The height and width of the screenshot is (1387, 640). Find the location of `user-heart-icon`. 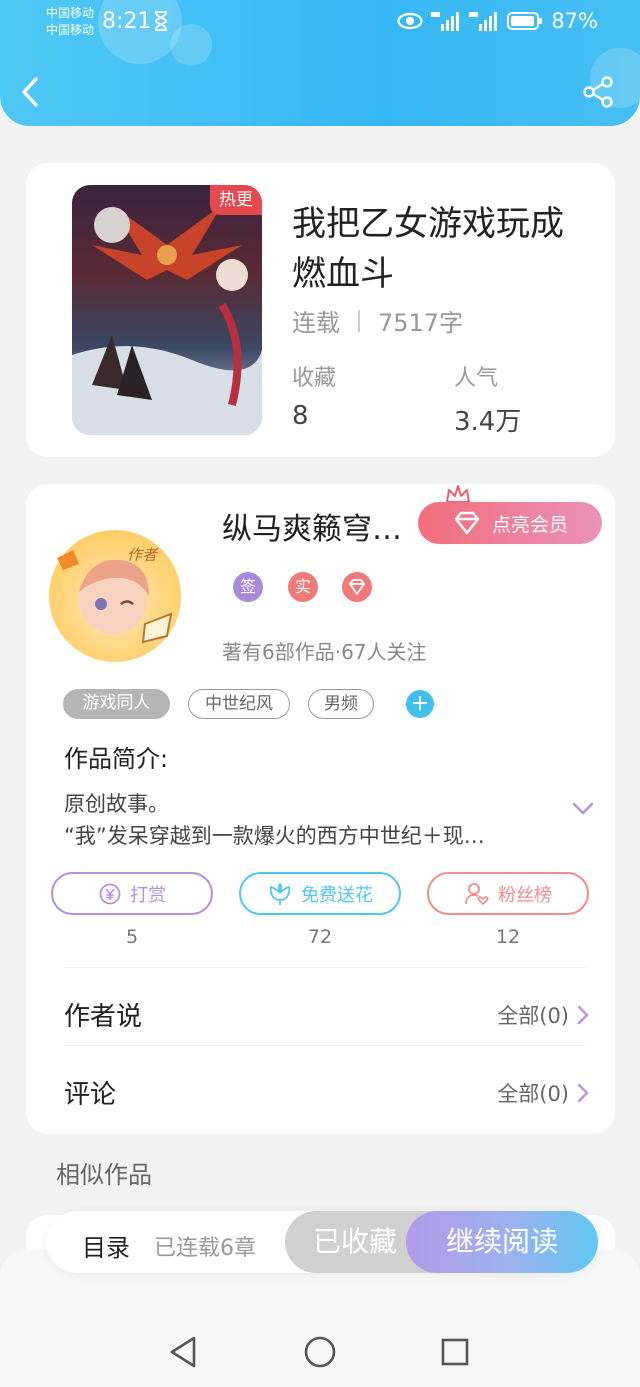

user-heart-icon is located at coordinates (477, 893).